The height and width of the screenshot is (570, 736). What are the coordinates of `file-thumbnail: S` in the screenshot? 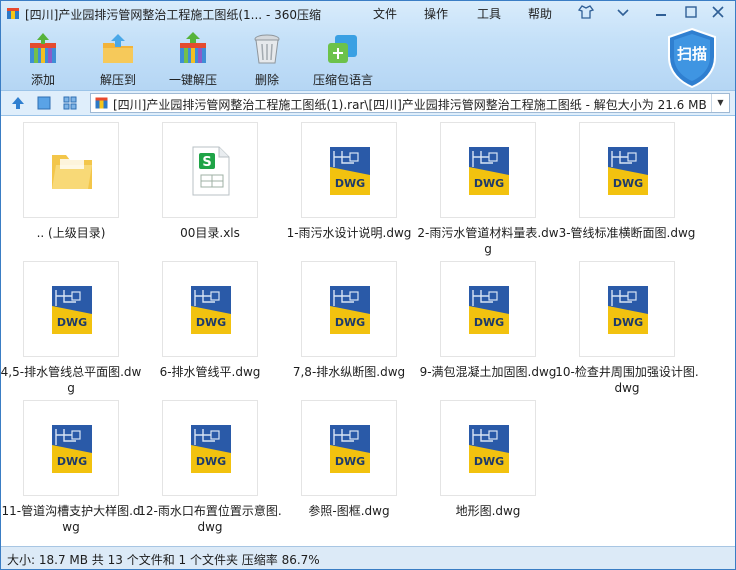 It's located at (210, 170).